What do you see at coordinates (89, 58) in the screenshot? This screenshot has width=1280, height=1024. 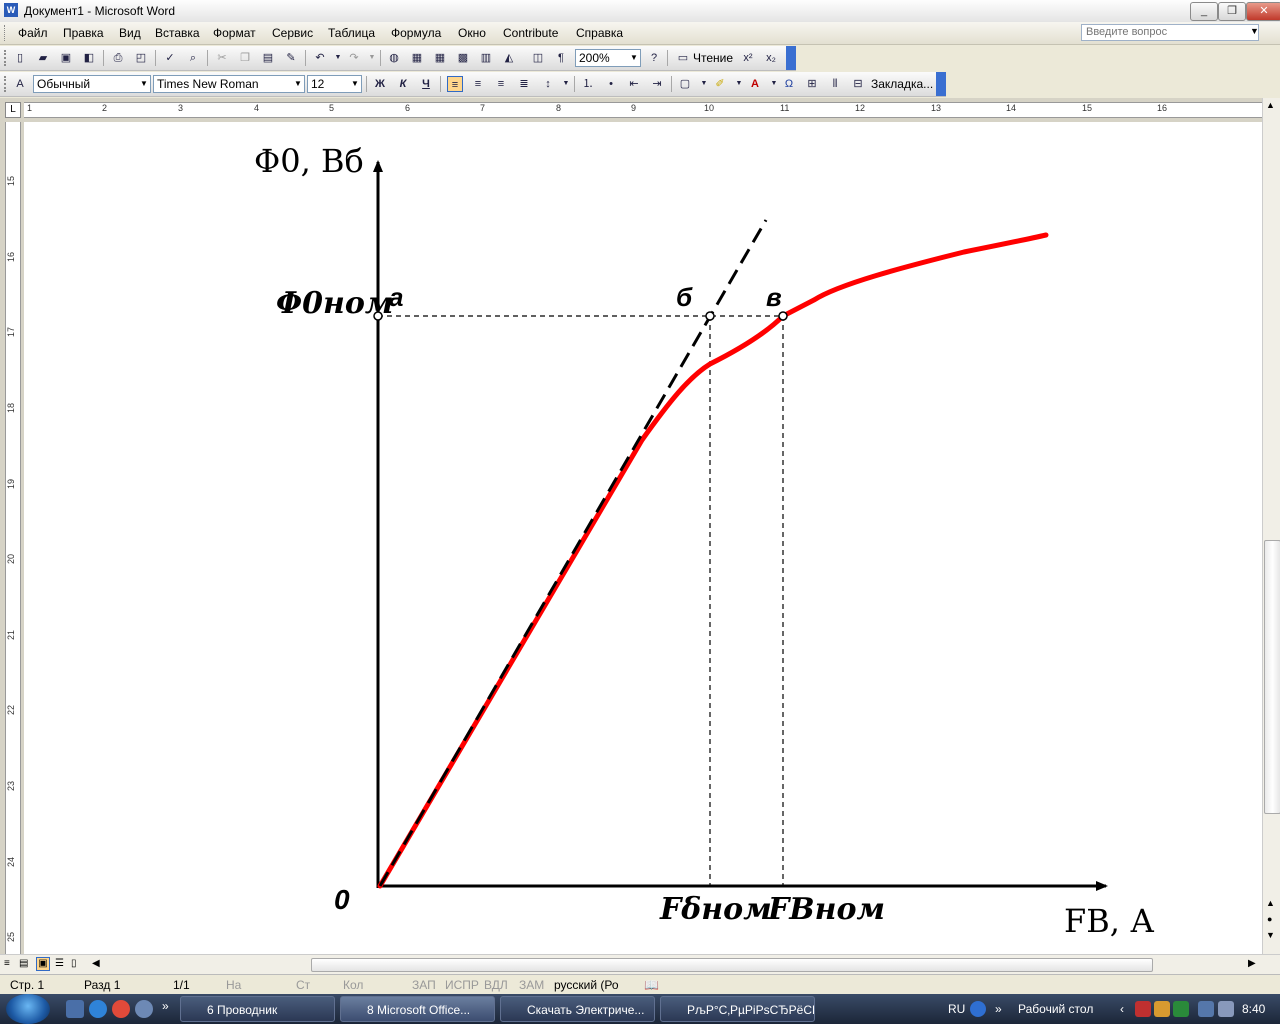 I see `permission-icon: ◧` at bounding box center [89, 58].